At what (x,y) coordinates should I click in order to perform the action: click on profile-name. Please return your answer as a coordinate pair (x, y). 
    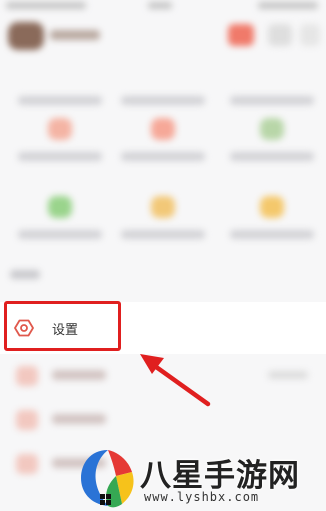
    Looking at the image, I should click on (75, 35).